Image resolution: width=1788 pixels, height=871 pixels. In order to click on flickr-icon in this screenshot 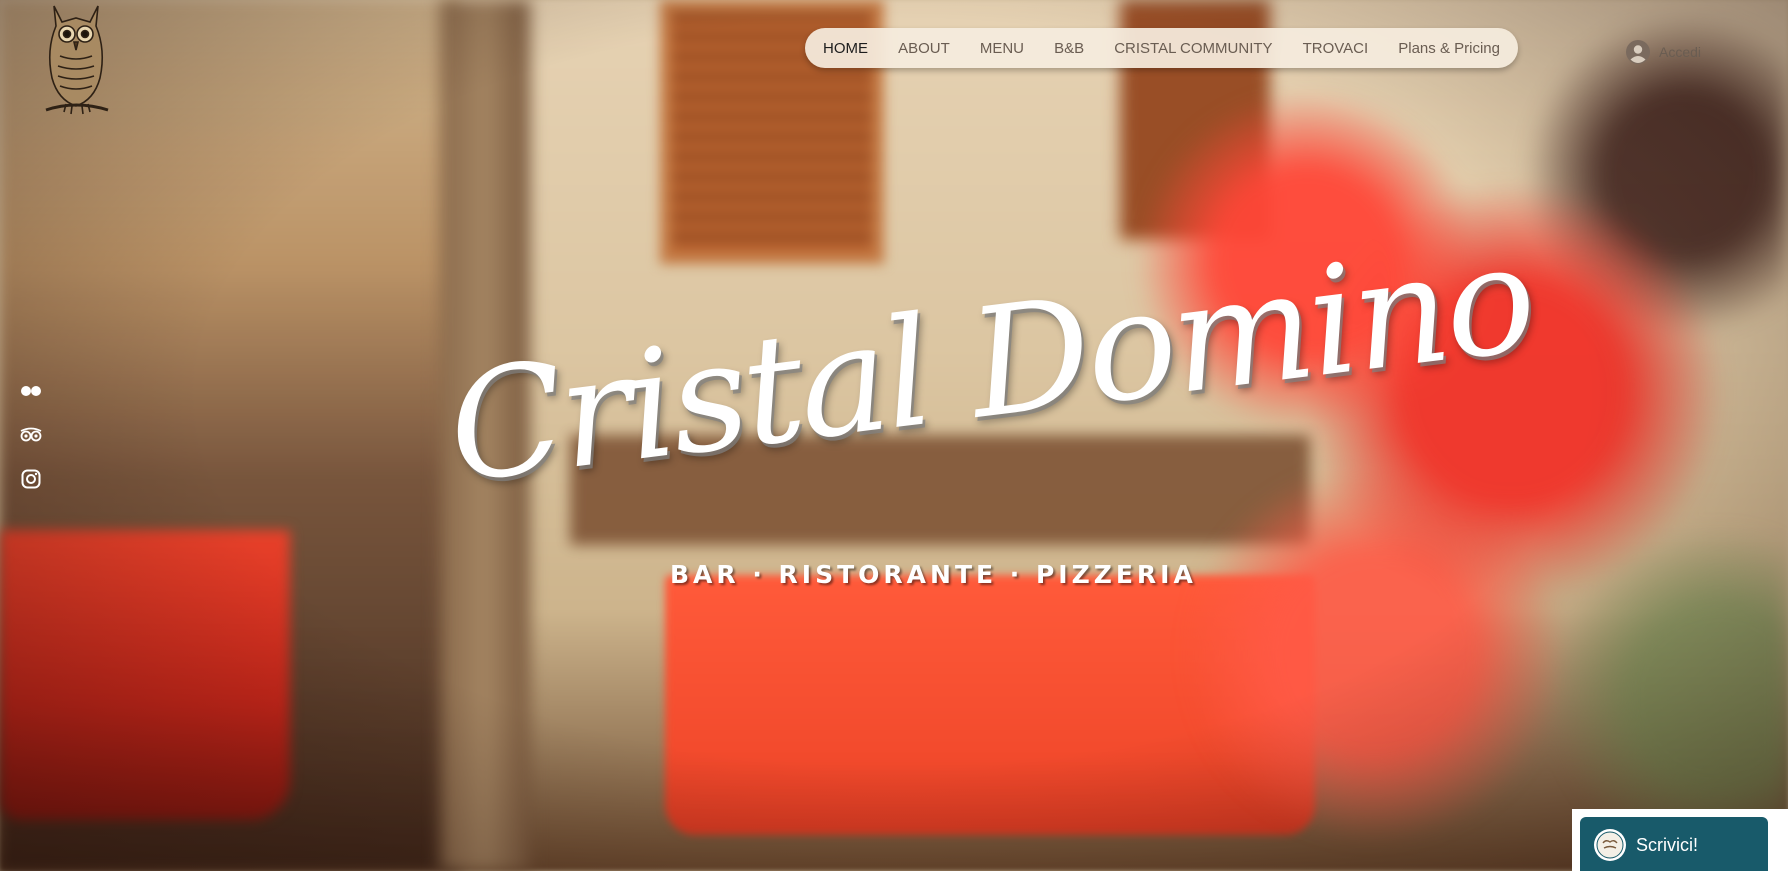, I will do `click(31, 391)`.